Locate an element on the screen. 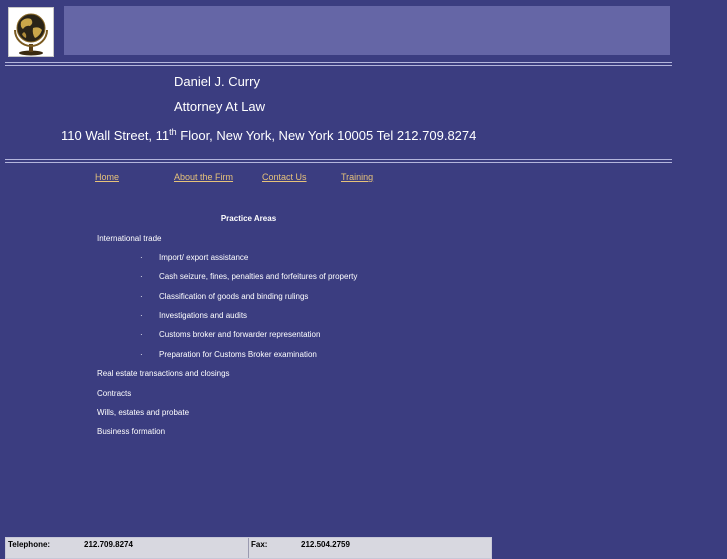  practice-area-real-estate: Real estate transactions and closings is located at coordinates (163, 373).